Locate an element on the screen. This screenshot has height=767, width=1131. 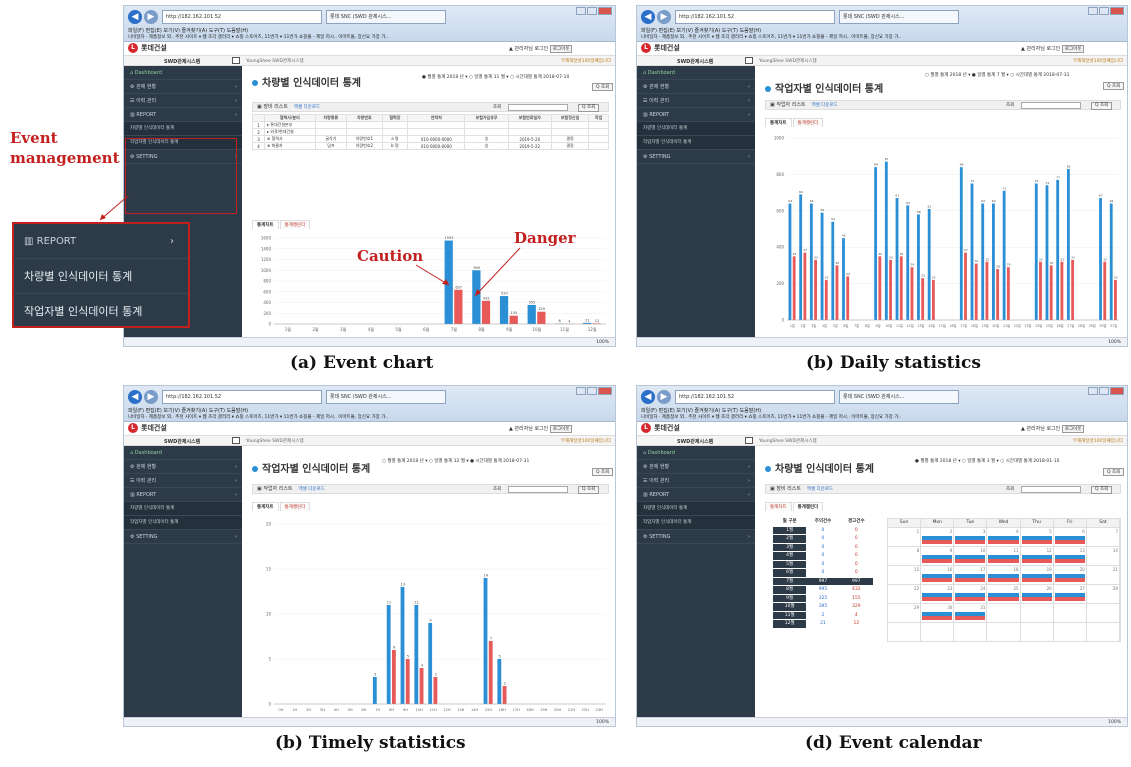
callout-report-worker: 작업자별 인식데이터 통계 is located at coordinates (101, 311).